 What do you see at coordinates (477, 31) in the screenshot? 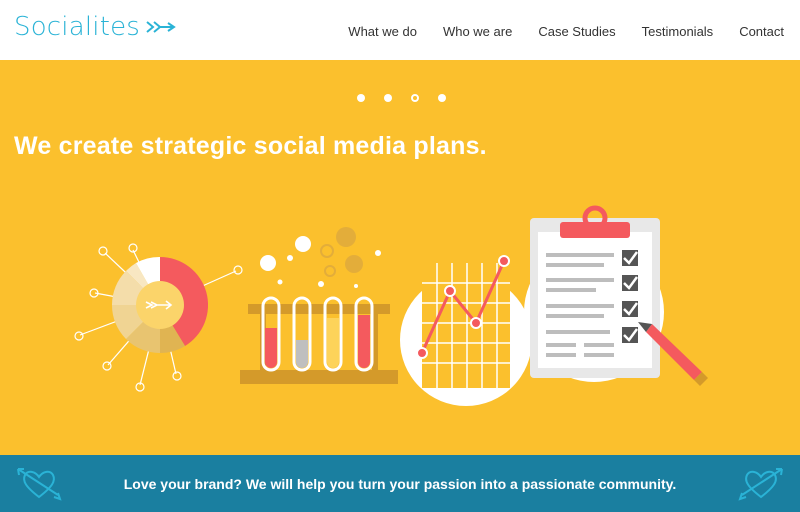
I see `nav-item-who-we-are: Who we are` at bounding box center [477, 31].